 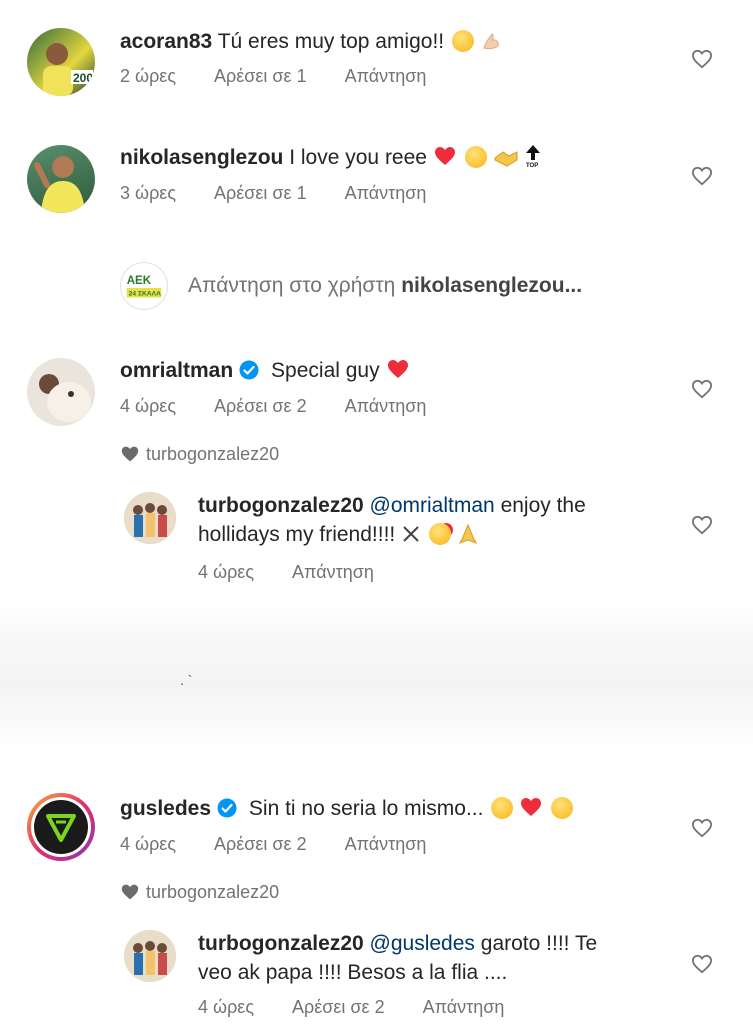 What do you see at coordinates (491, 45) in the screenshot?
I see `flexed-biceps-icon` at bounding box center [491, 45].